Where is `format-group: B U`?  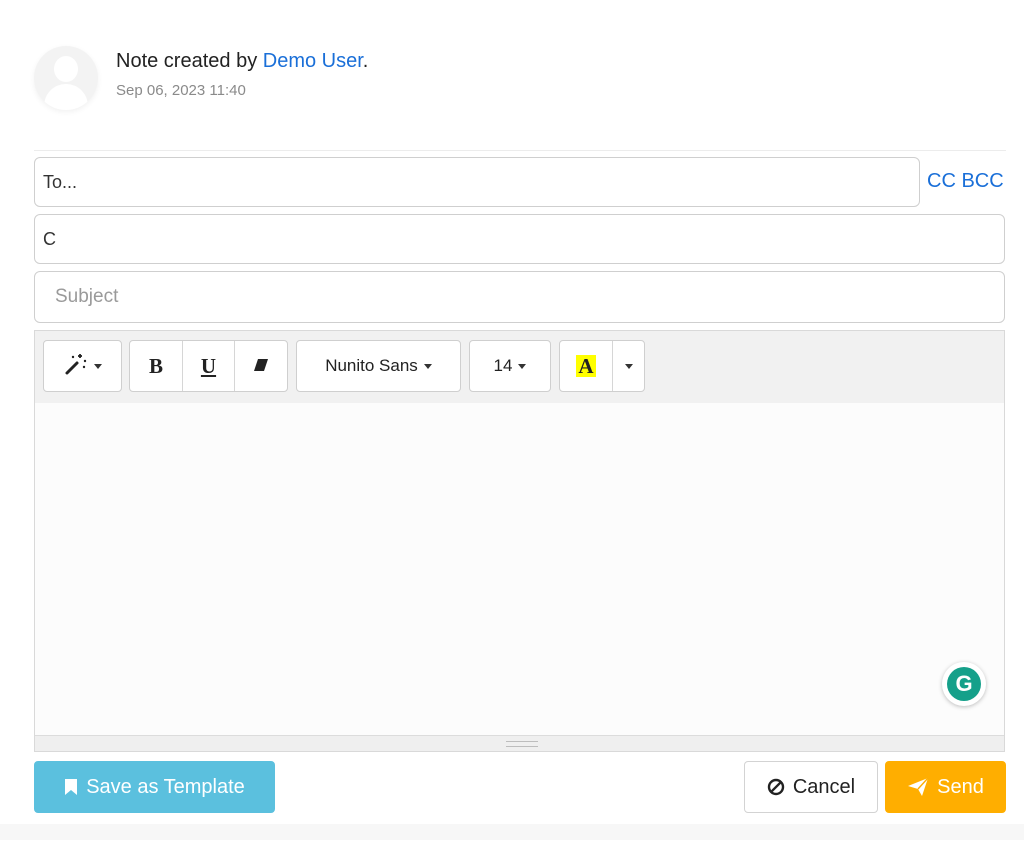 format-group: B U is located at coordinates (208, 366).